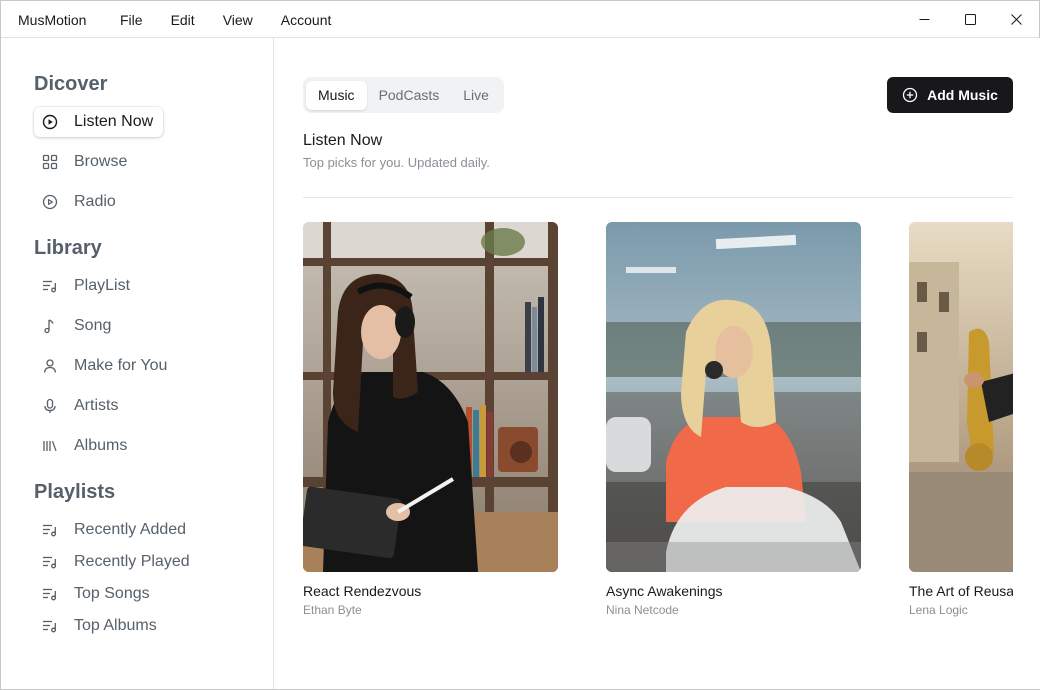 The height and width of the screenshot is (690, 1040). What do you see at coordinates (68, 248) in the screenshot?
I see `section-title-library: Library` at bounding box center [68, 248].